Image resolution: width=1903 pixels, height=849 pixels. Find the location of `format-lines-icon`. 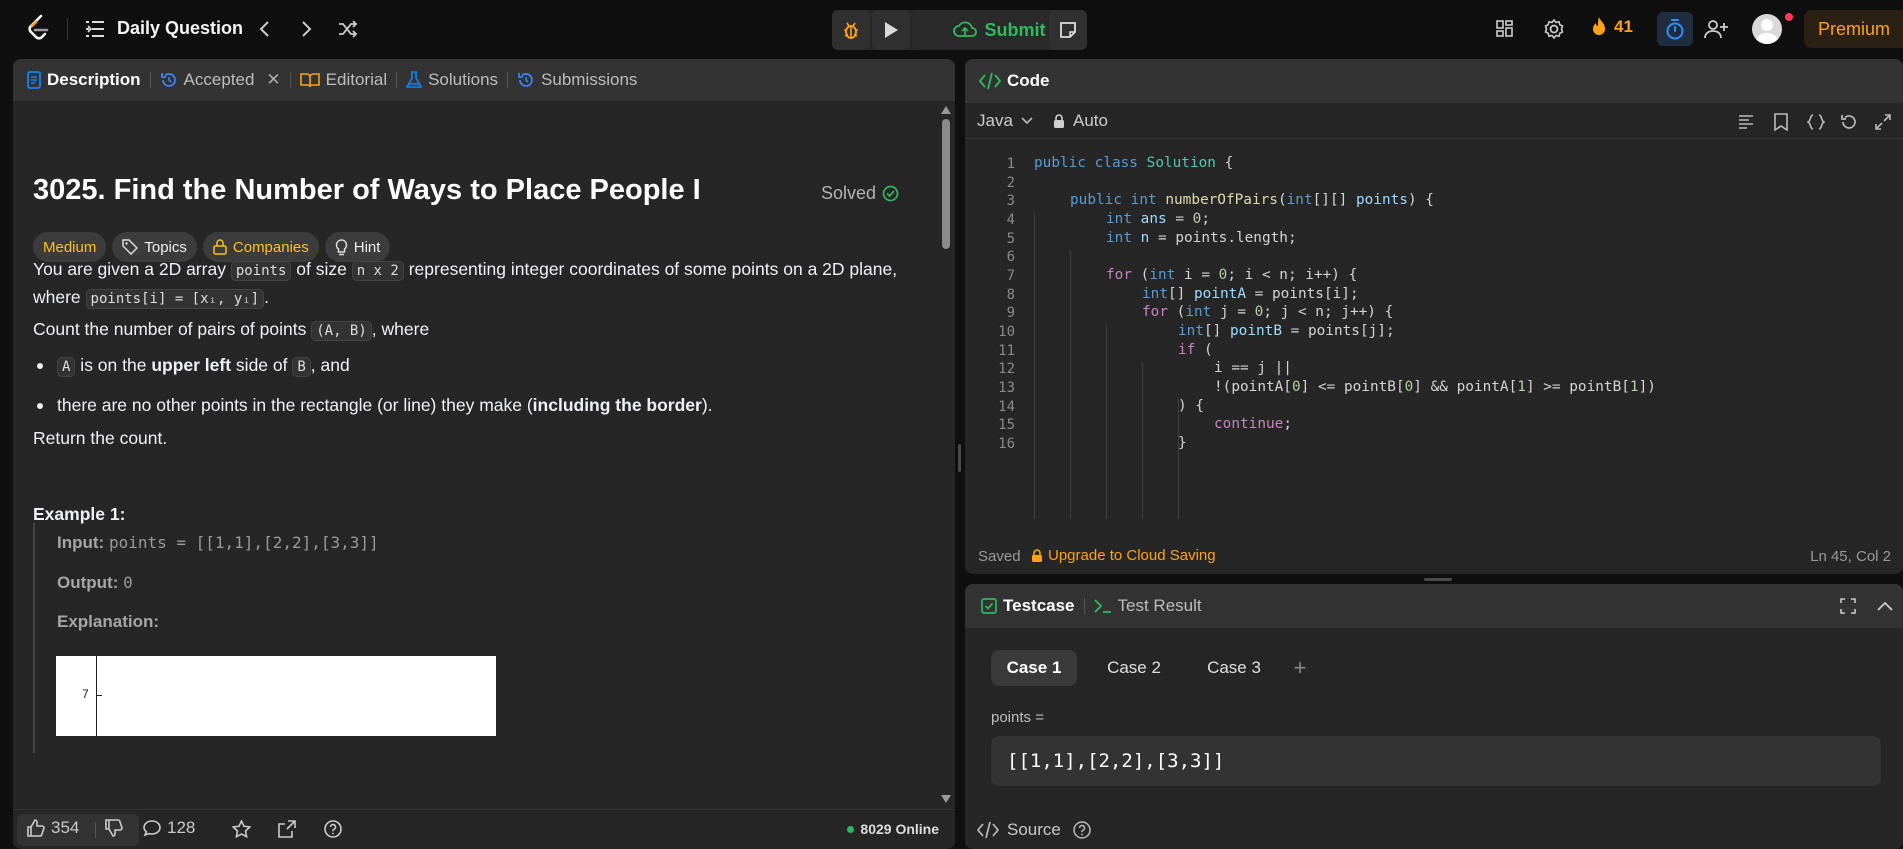

format-lines-icon is located at coordinates (1746, 122).